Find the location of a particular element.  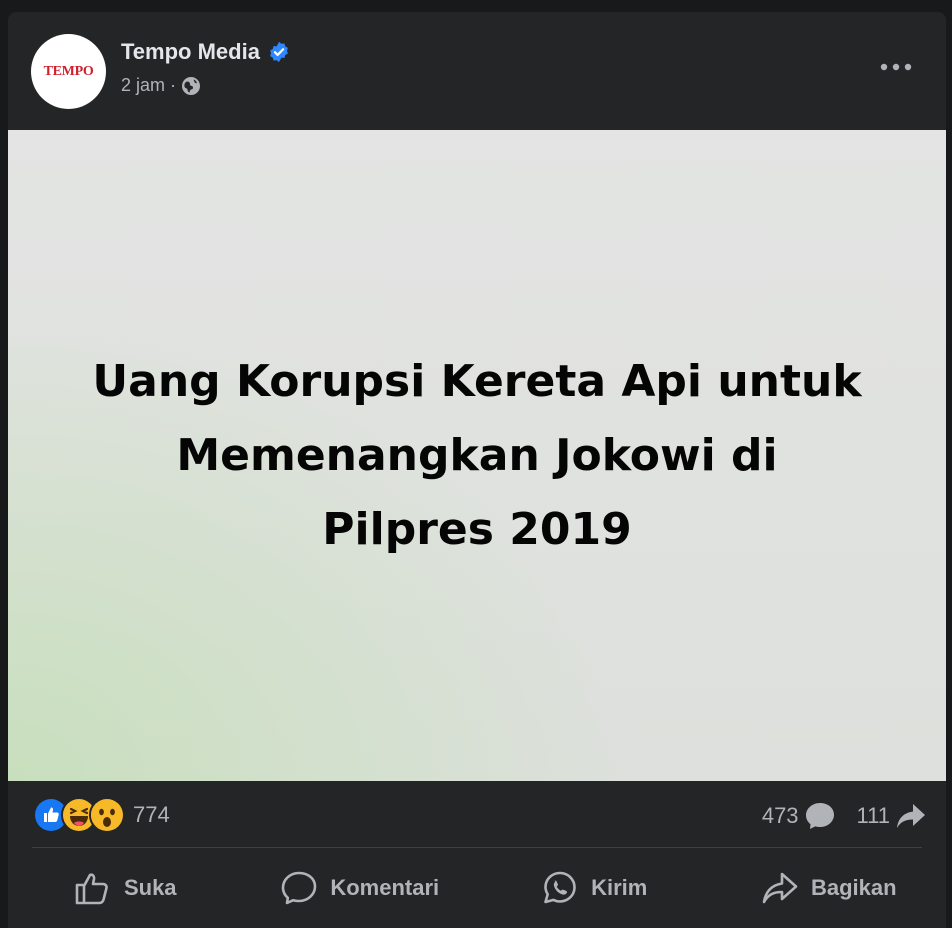

share-button: Bagikan is located at coordinates (829, 888).